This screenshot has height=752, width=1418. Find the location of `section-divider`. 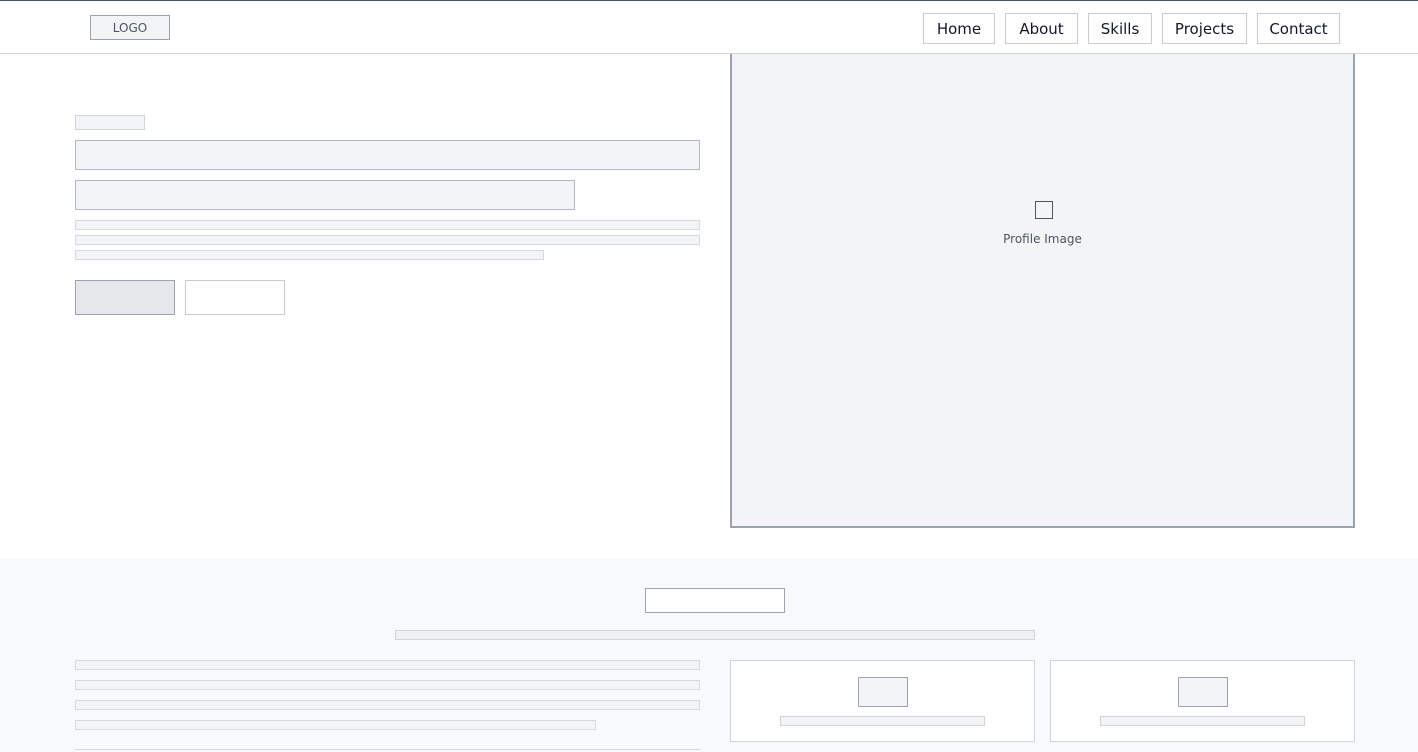

section-divider is located at coordinates (387, 749).